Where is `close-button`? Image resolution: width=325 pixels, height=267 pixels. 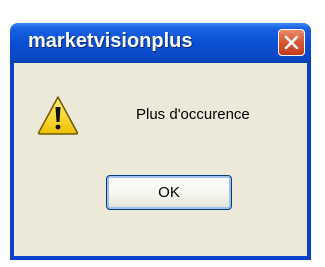
close-button is located at coordinates (291, 42).